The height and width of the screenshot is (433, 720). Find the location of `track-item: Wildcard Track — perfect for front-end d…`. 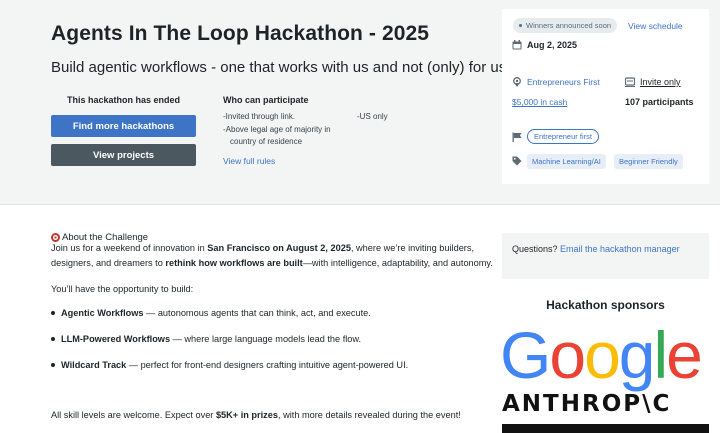

track-item: Wildcard Track — perfect for front-end d… is located at coordinates (229, 365).